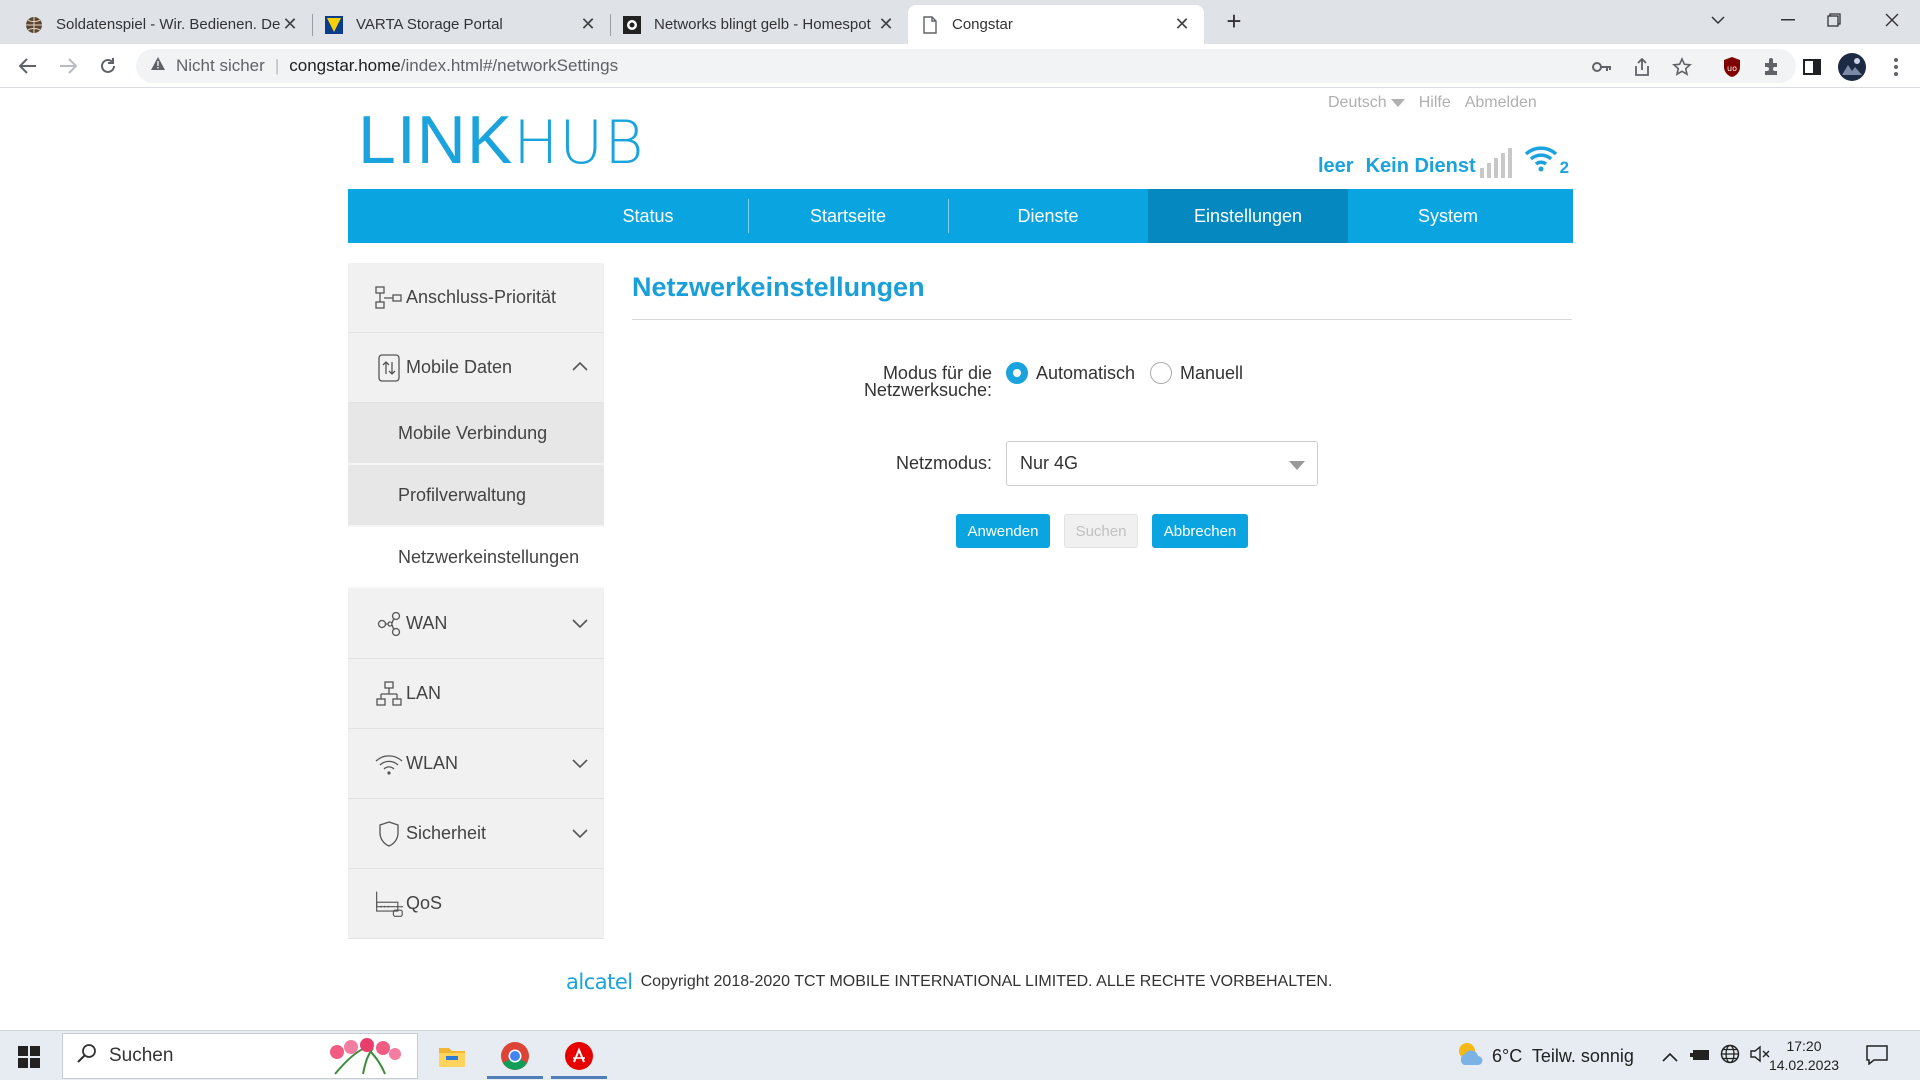  What do you see at coordinates (1760, 1056) in the screenshot?
I see `speaker-muted-icon` at bounding box center [1760, 1056].